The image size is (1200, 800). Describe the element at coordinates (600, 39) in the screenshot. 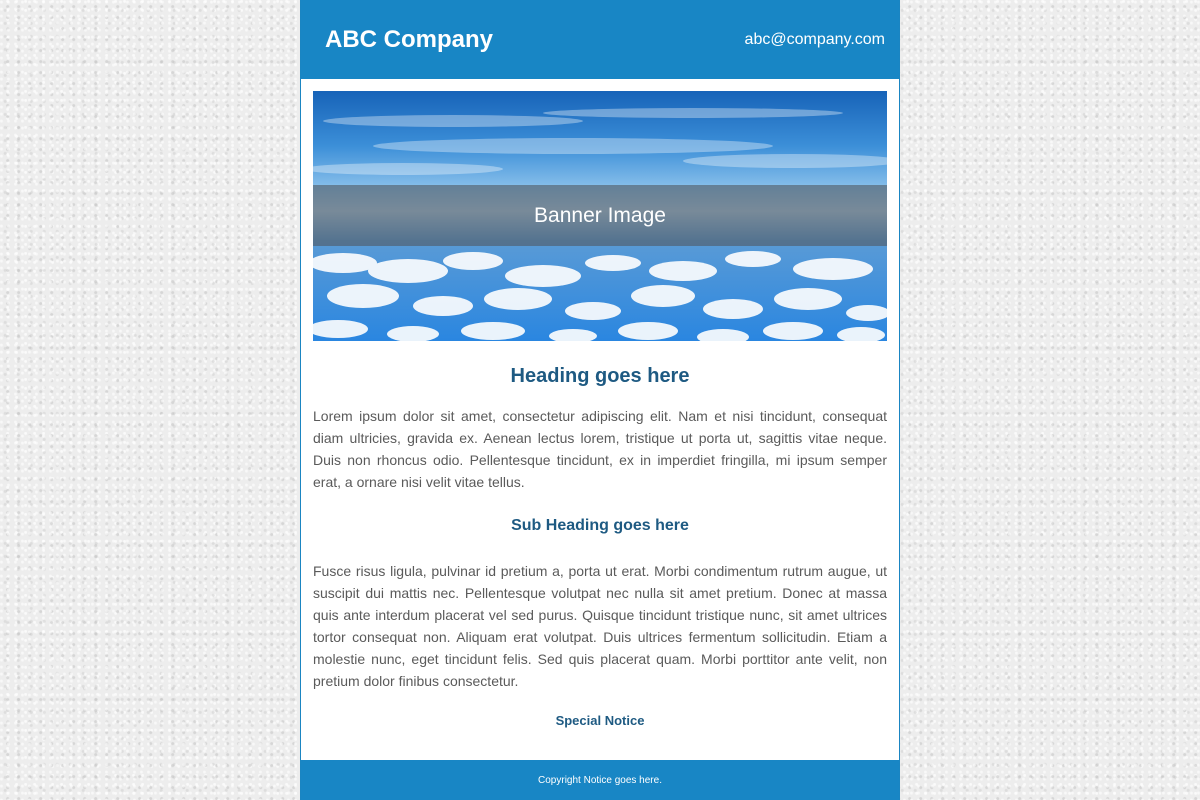

I see `email-header: ABC Company abc@company.com` at that location.